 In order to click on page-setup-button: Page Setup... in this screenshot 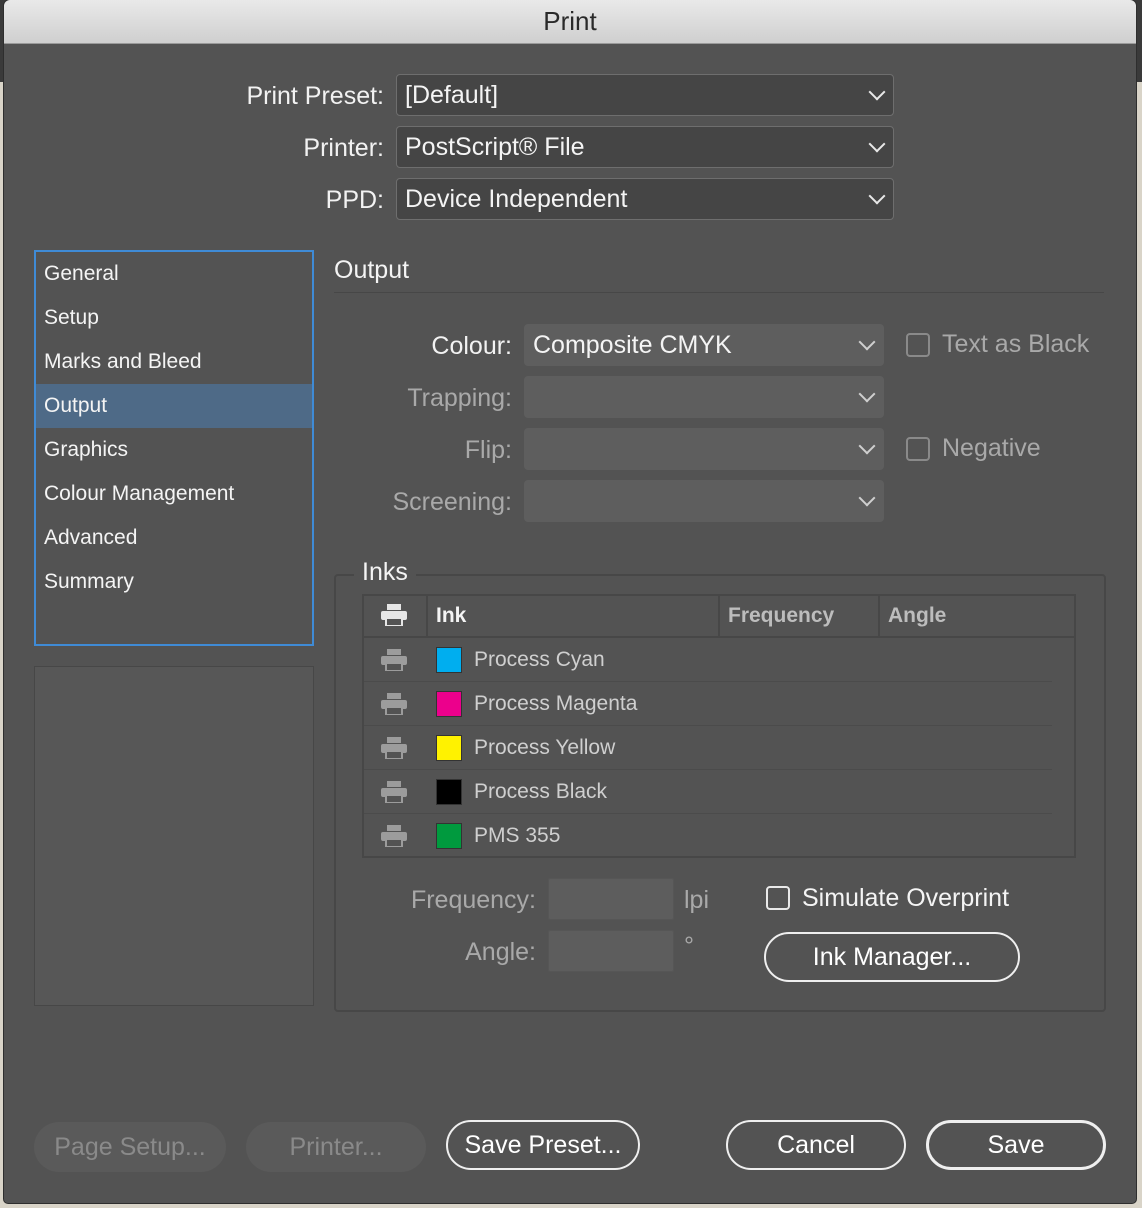, I will do `click(130, 1147)`.